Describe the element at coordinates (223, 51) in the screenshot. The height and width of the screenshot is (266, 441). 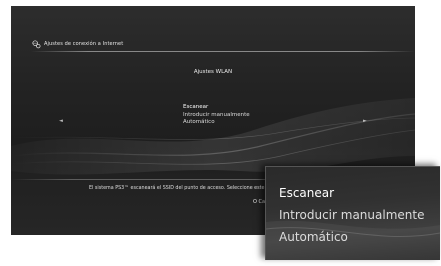
I see `header-divider` at that location.